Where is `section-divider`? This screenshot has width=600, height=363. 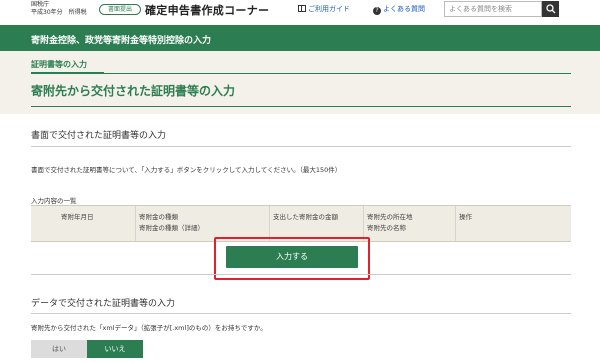 section-divider is located at coordinates (301, 274).